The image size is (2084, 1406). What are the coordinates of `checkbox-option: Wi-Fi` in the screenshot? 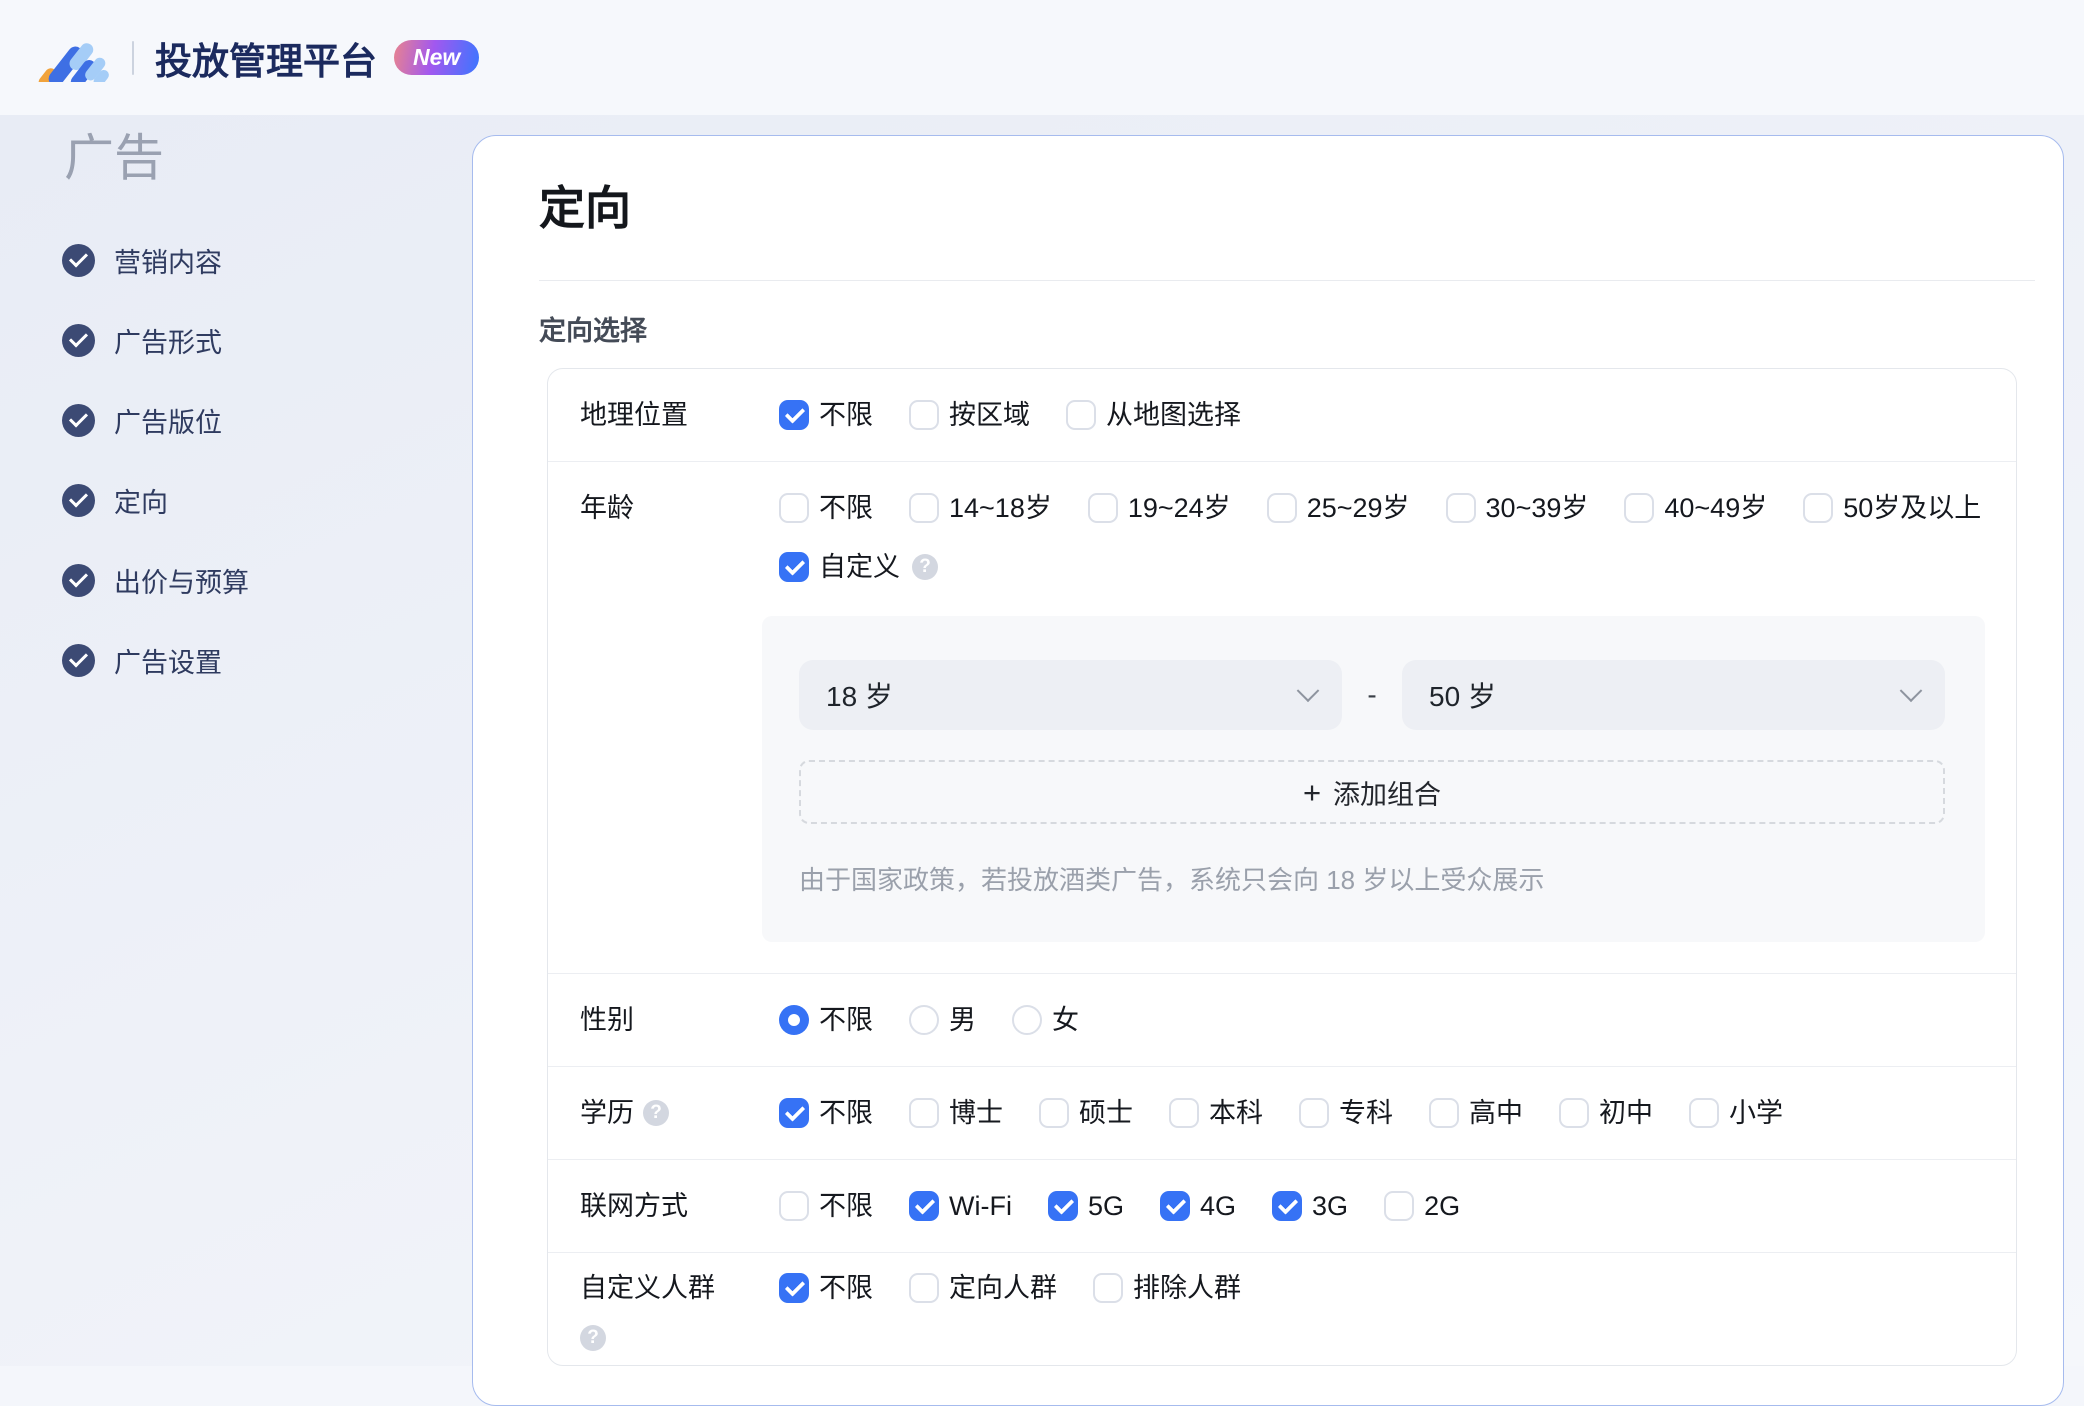 It's located at (960, 1206).